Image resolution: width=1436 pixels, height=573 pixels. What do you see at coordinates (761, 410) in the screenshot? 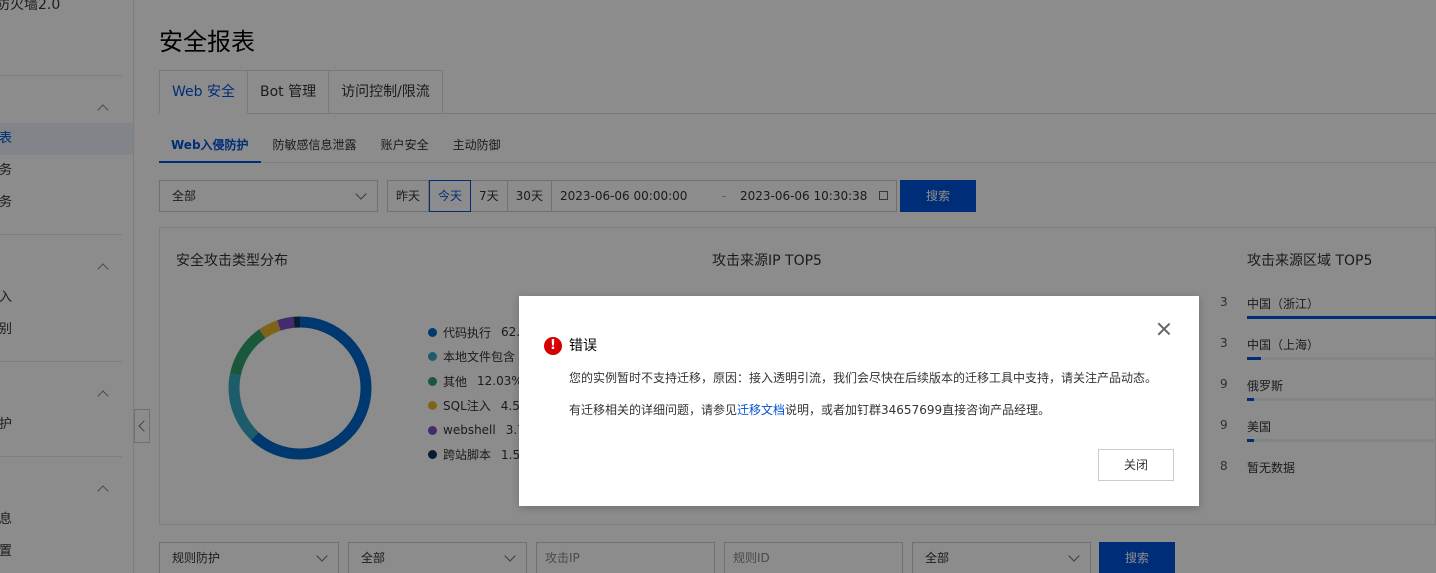
I see `migration-doc-link: 迁移文档` at bounding box center [761, 410].